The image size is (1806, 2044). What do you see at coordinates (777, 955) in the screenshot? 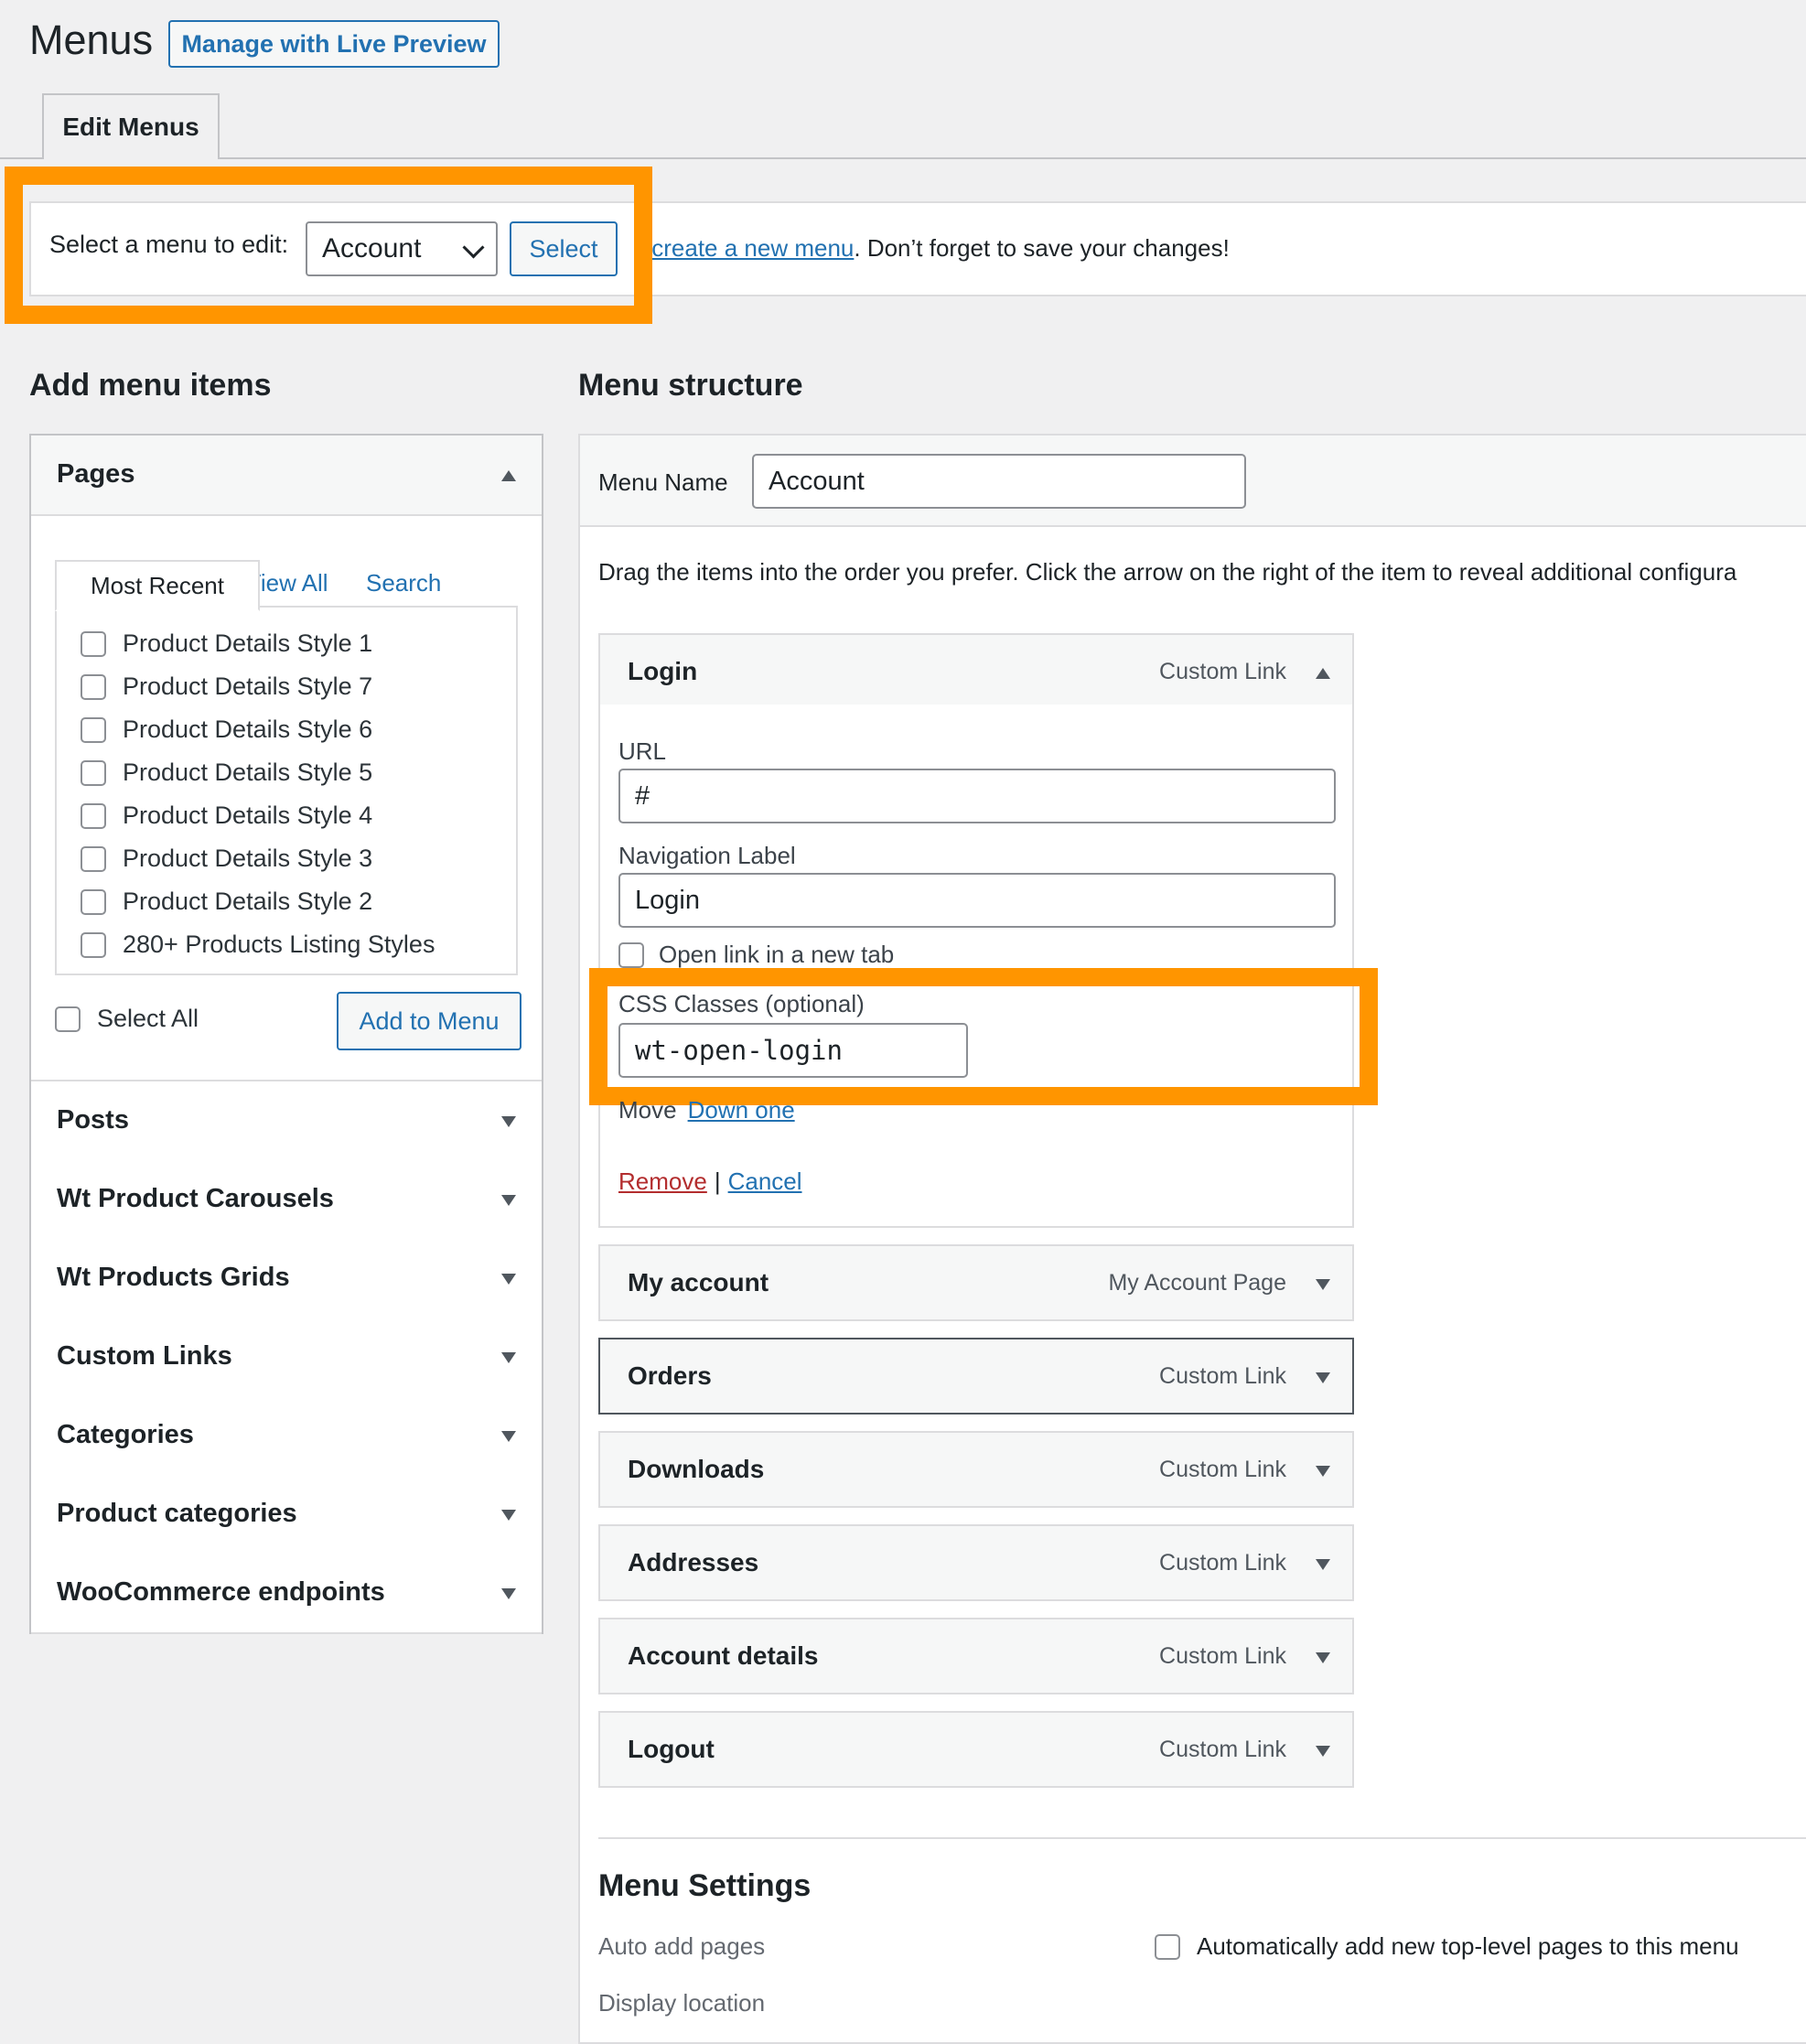
I see `open-new-tab-label: Open link in a new tab` at bounding box center [777, 955].